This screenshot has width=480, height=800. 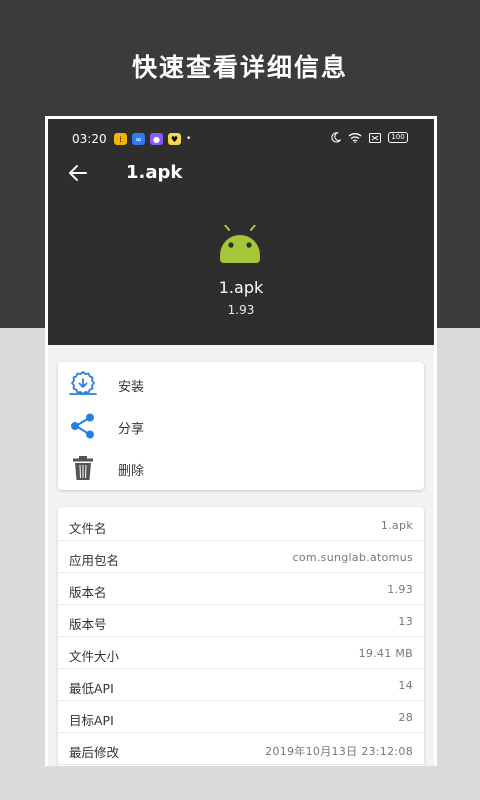 I want to click on promo-title: 快速查看详细信息, so click(x=239, y=67).